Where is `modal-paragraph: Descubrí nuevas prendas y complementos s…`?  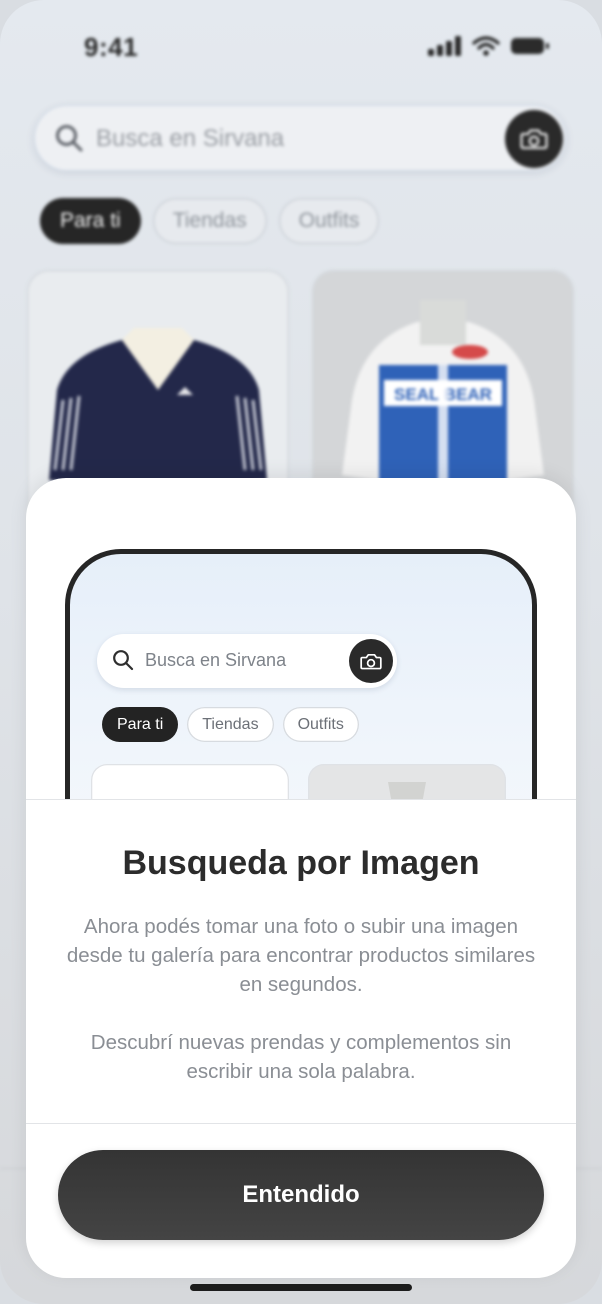
modal-paragraph: Descubrí nuevas prendas y complementos s… is located at coordinates (301, 1057).